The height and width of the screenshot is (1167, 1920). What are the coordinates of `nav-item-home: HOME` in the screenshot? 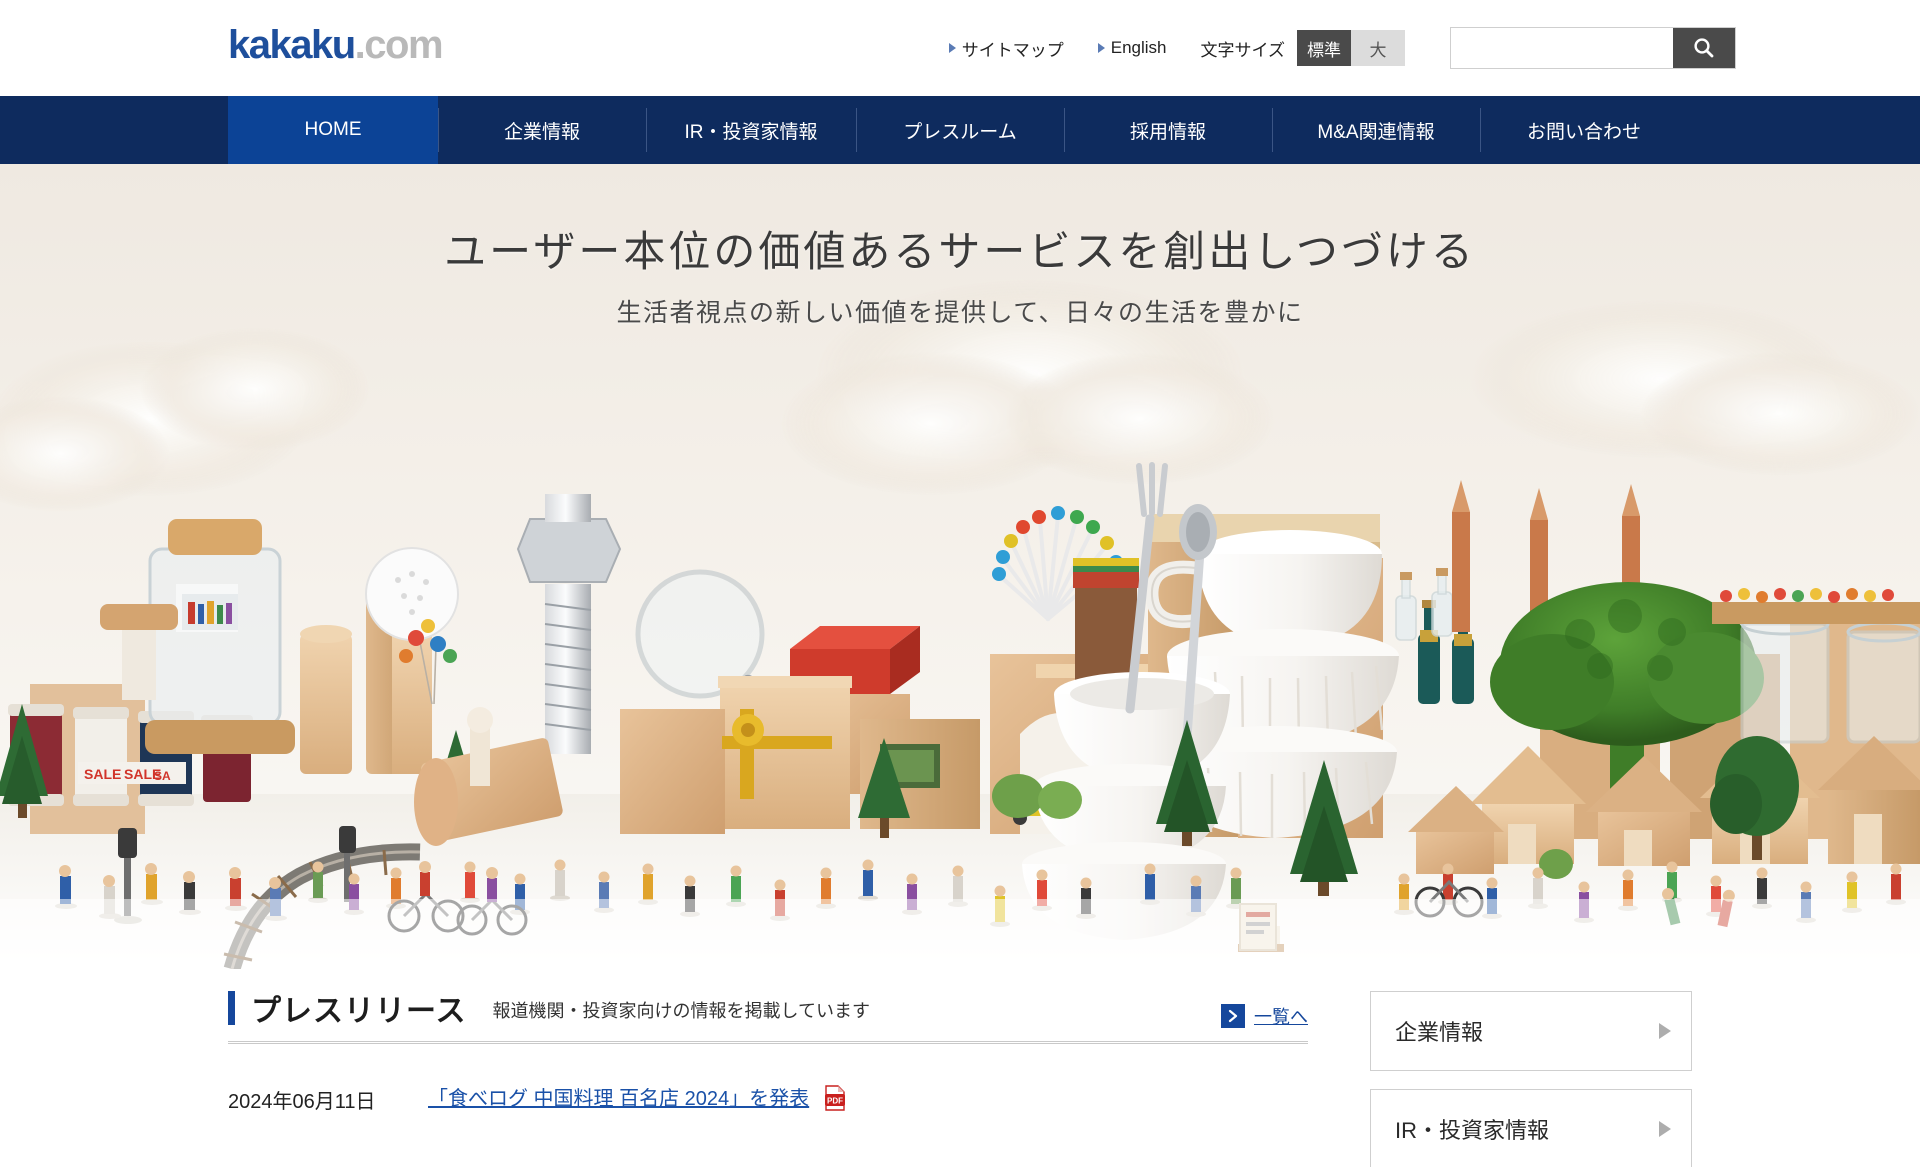 It's located at (333, 130).